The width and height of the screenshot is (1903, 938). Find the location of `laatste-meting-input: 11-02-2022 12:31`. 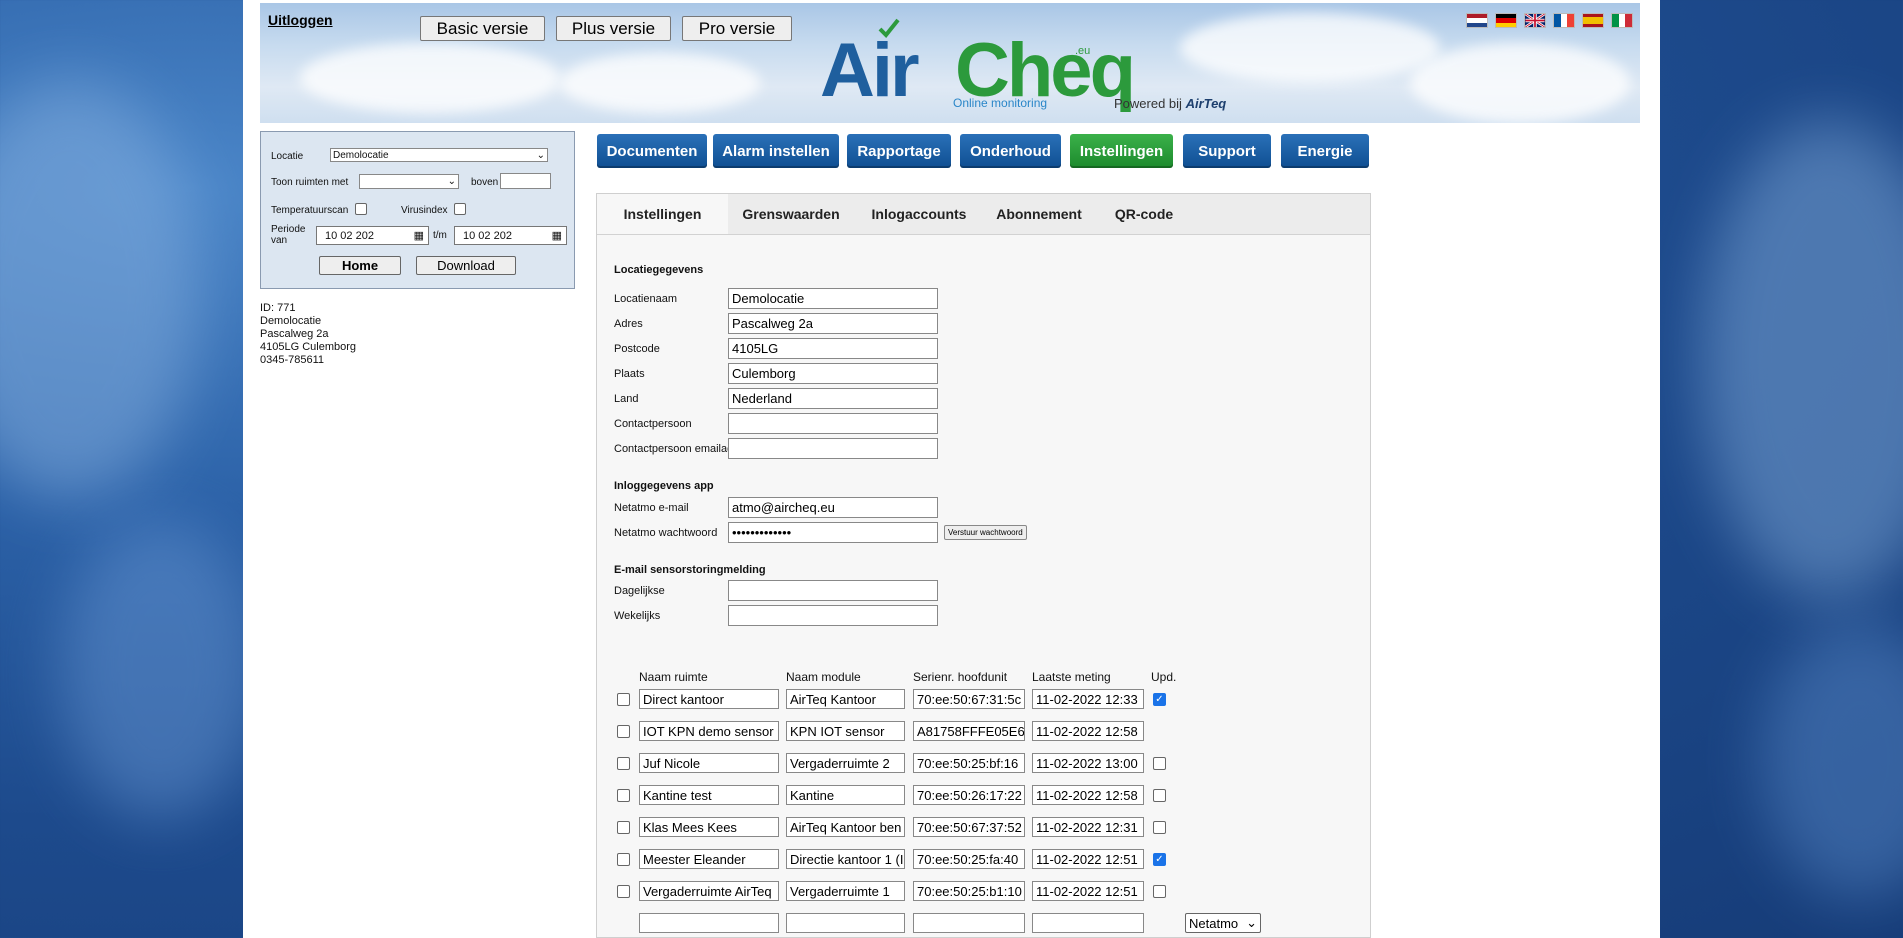

laatste-meting-input: 11-02-2022 12:31 is located at coordinates (1088, 827).